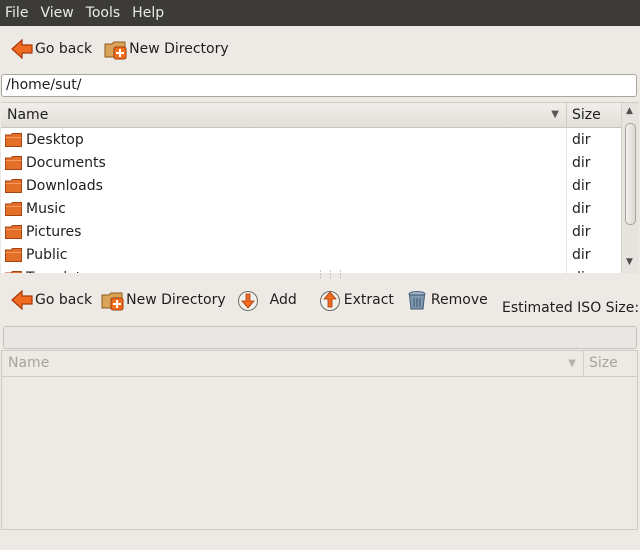 The image size is (640, 550). I want to click on new-directory-label: New Directory, so click(179, 49).